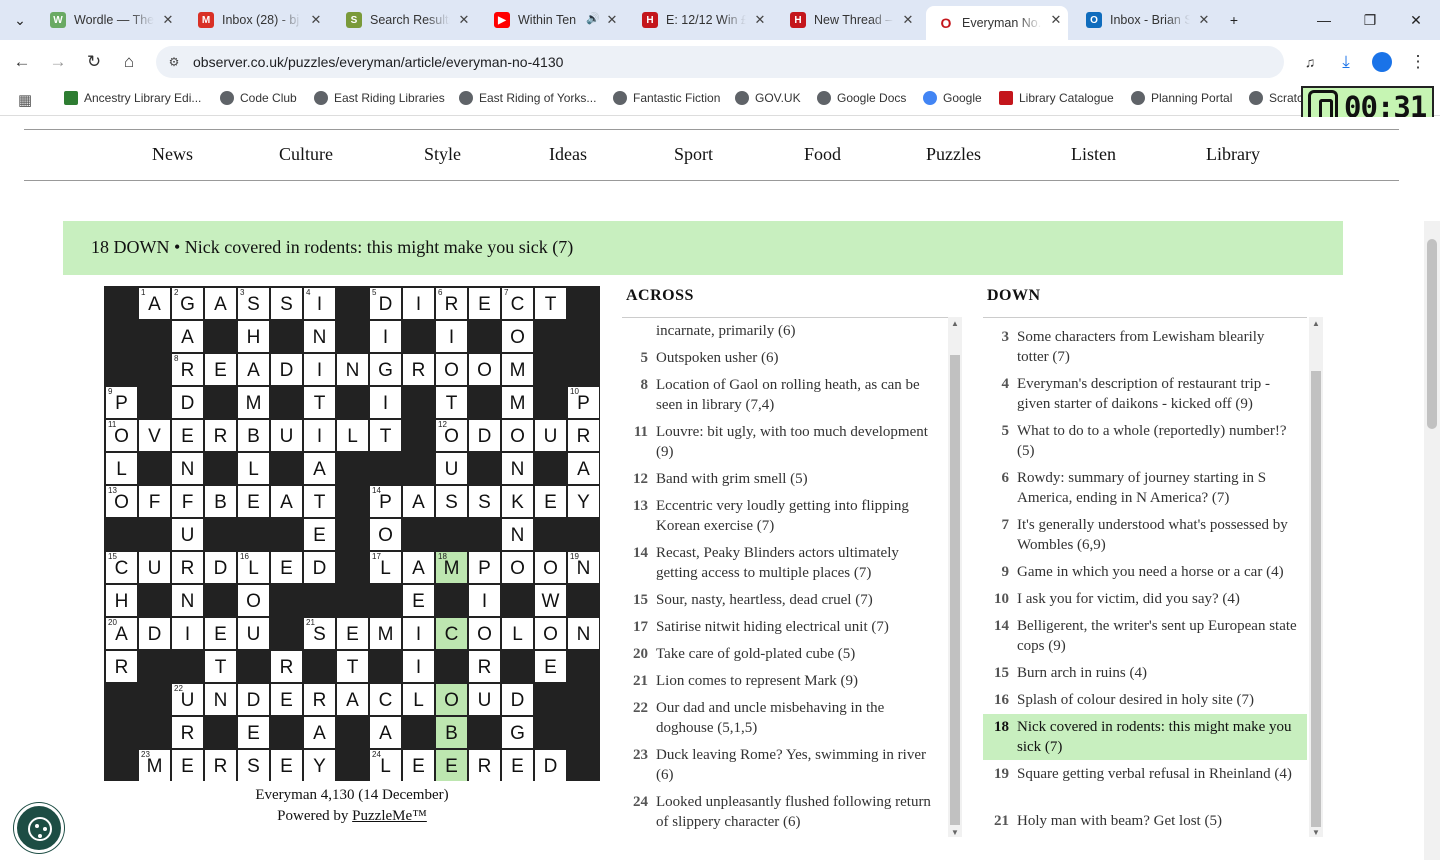 The image size is (1440, 860). I want to click on grid-cell: H, so click(121, 600).